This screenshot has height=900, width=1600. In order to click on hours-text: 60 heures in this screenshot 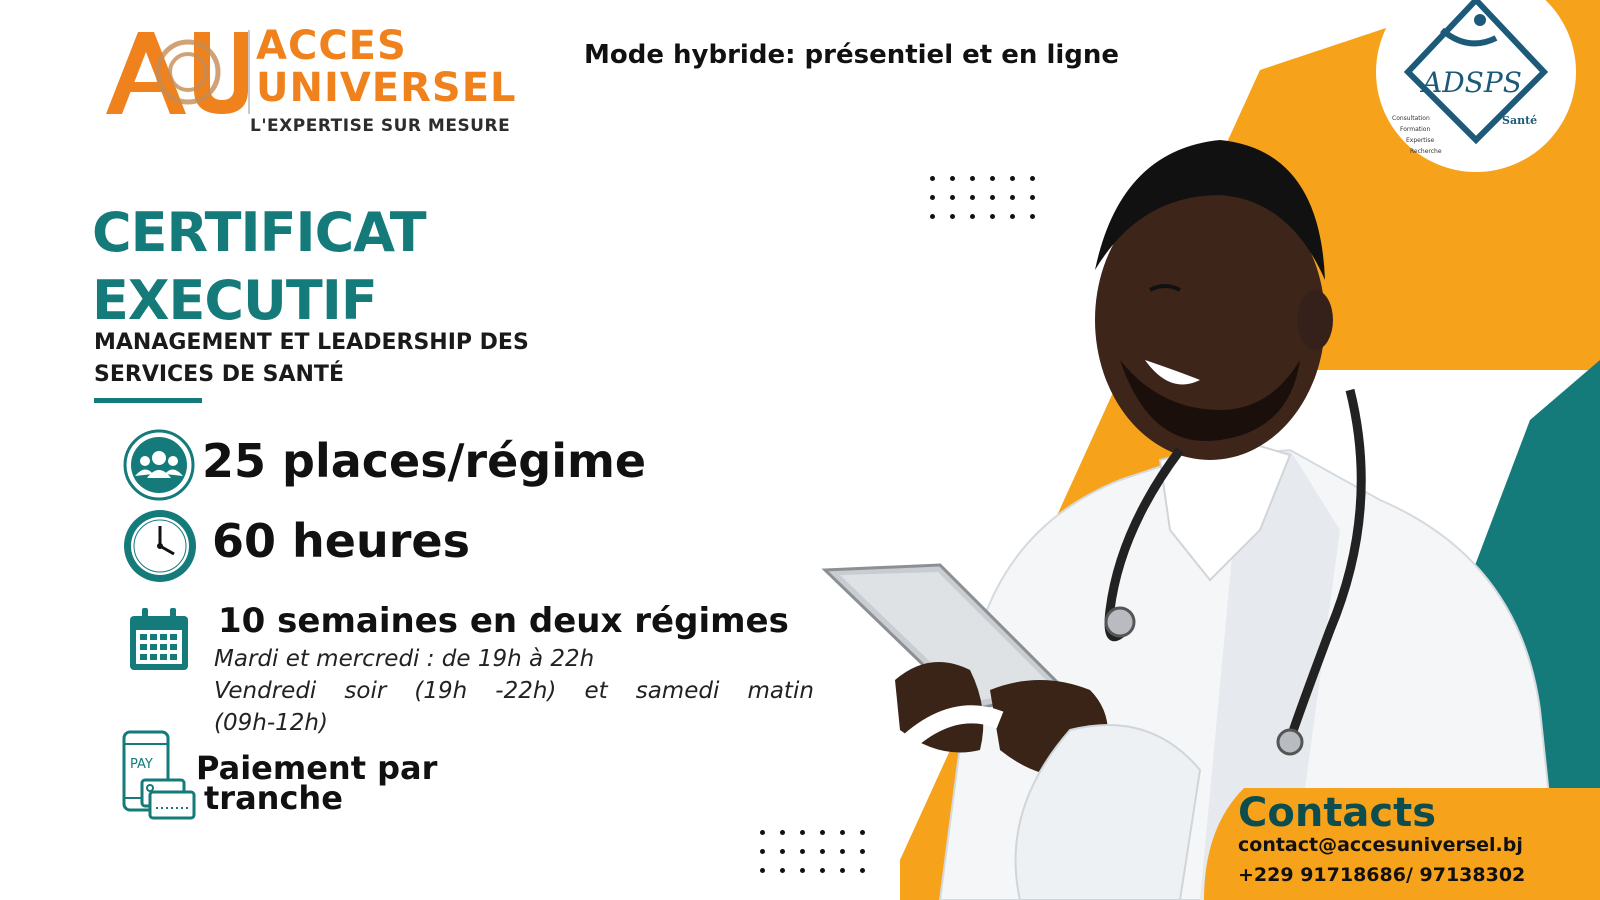, I will do `click(341, 541)`.